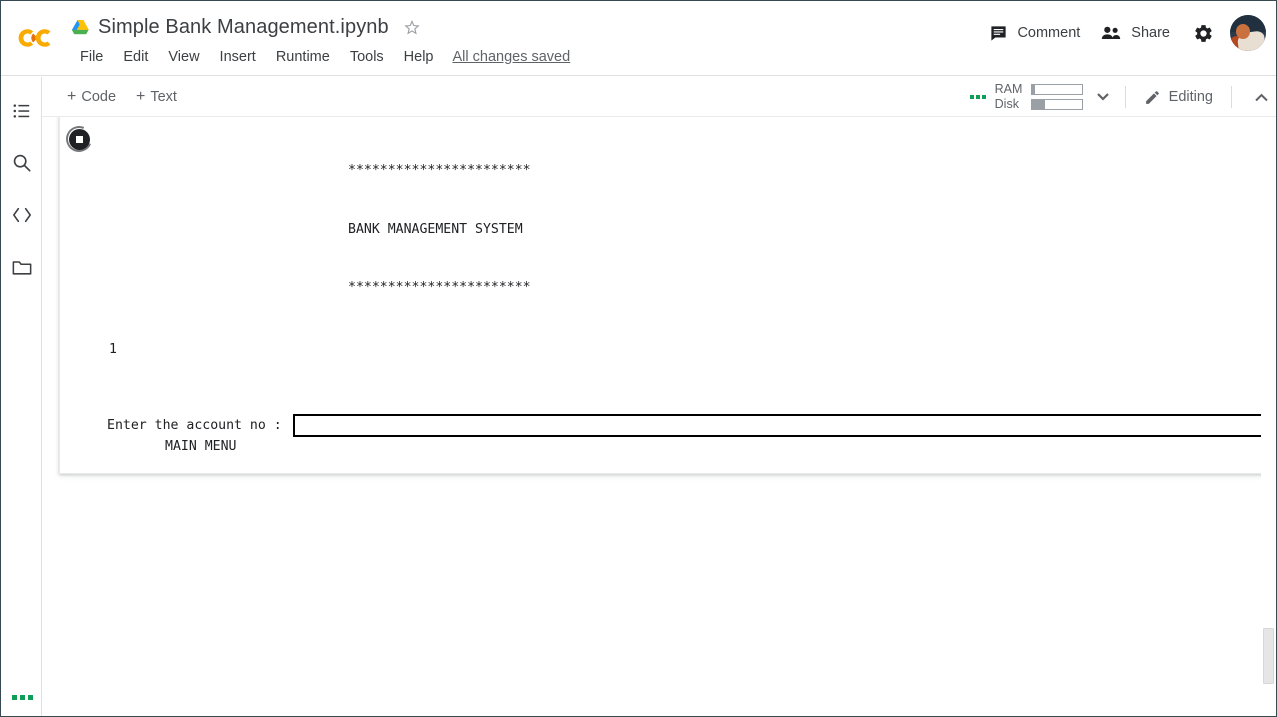 This screenshot has height=717, width=1277. What do you see at coordinates (1150, 33) in the screenshot?
I see `share-label: Share` at bounding box center [1150, 33].